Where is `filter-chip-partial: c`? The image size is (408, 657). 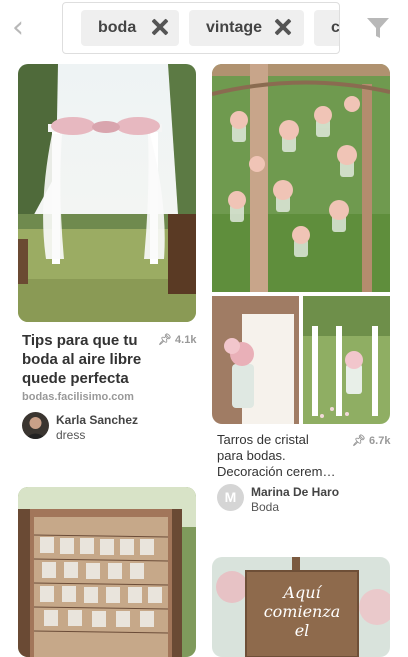 filter-chip-partial: c is located at coordinates (327, 28).